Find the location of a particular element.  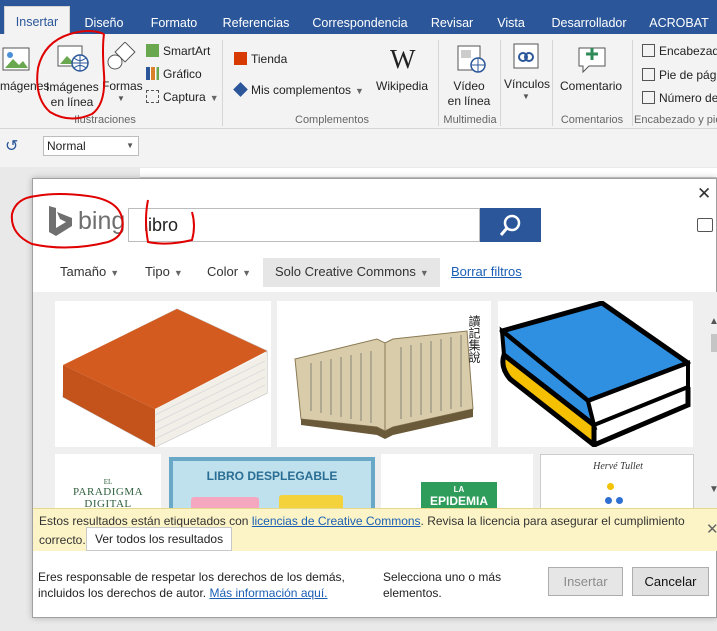

orange-book-image is located at coordinates (165, 377).